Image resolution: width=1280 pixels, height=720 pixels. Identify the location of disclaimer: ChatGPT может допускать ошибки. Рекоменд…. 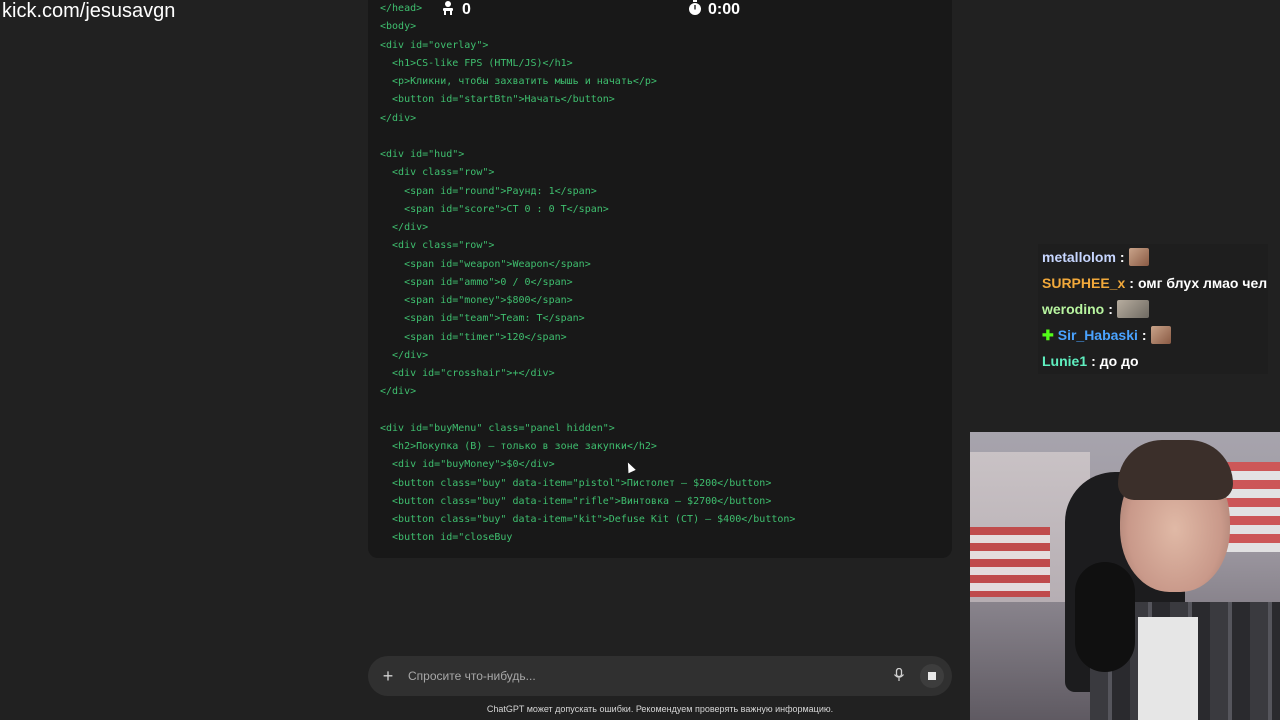
(660, 709).